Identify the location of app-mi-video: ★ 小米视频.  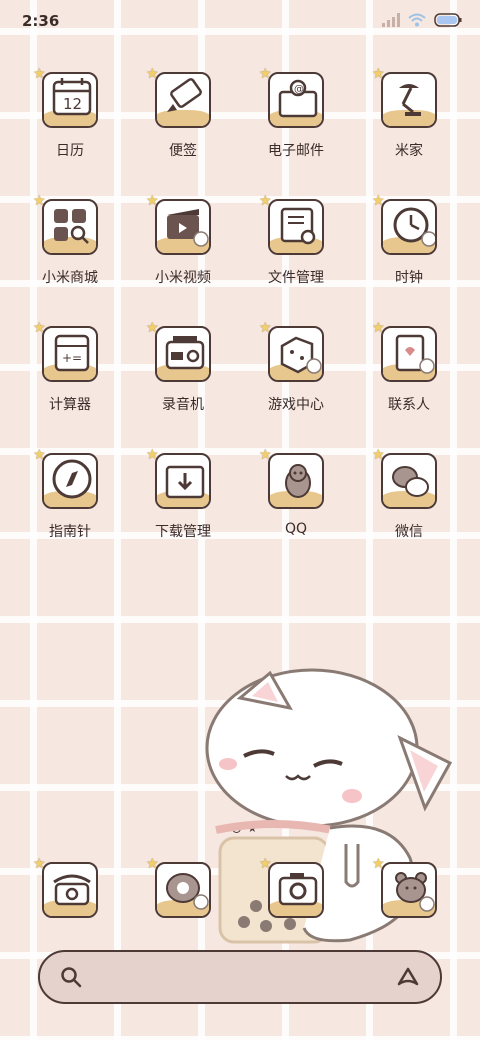
(183, 244).